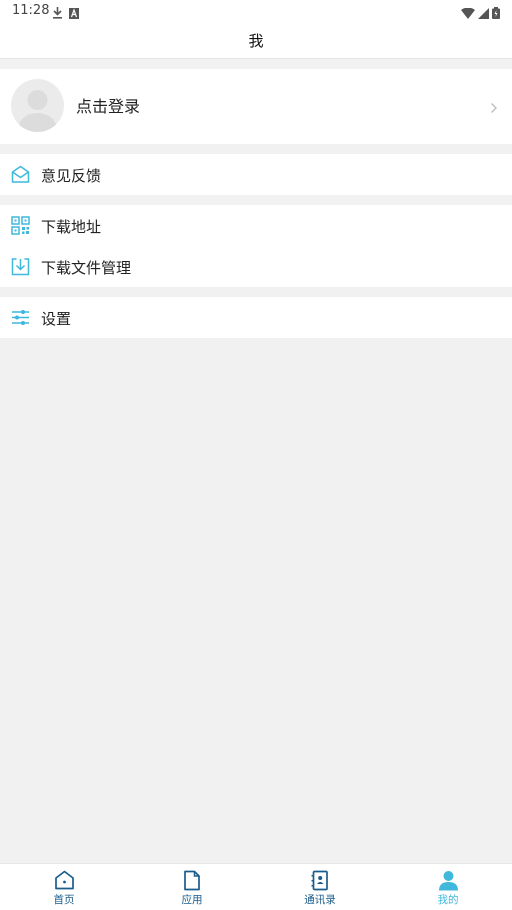 The width and height of the screenshot is (512, 910). I want to click on menu-item-settings: 设置, so click(256, 317).